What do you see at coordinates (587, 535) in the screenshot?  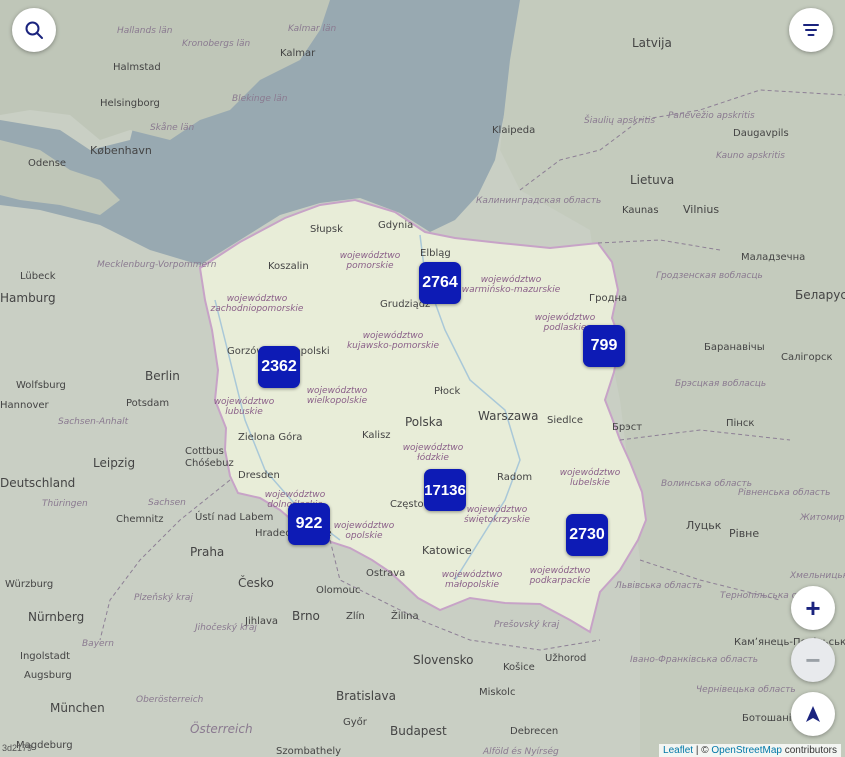 I see `cluster-marker: 2730` at bounding box center [587, 535].